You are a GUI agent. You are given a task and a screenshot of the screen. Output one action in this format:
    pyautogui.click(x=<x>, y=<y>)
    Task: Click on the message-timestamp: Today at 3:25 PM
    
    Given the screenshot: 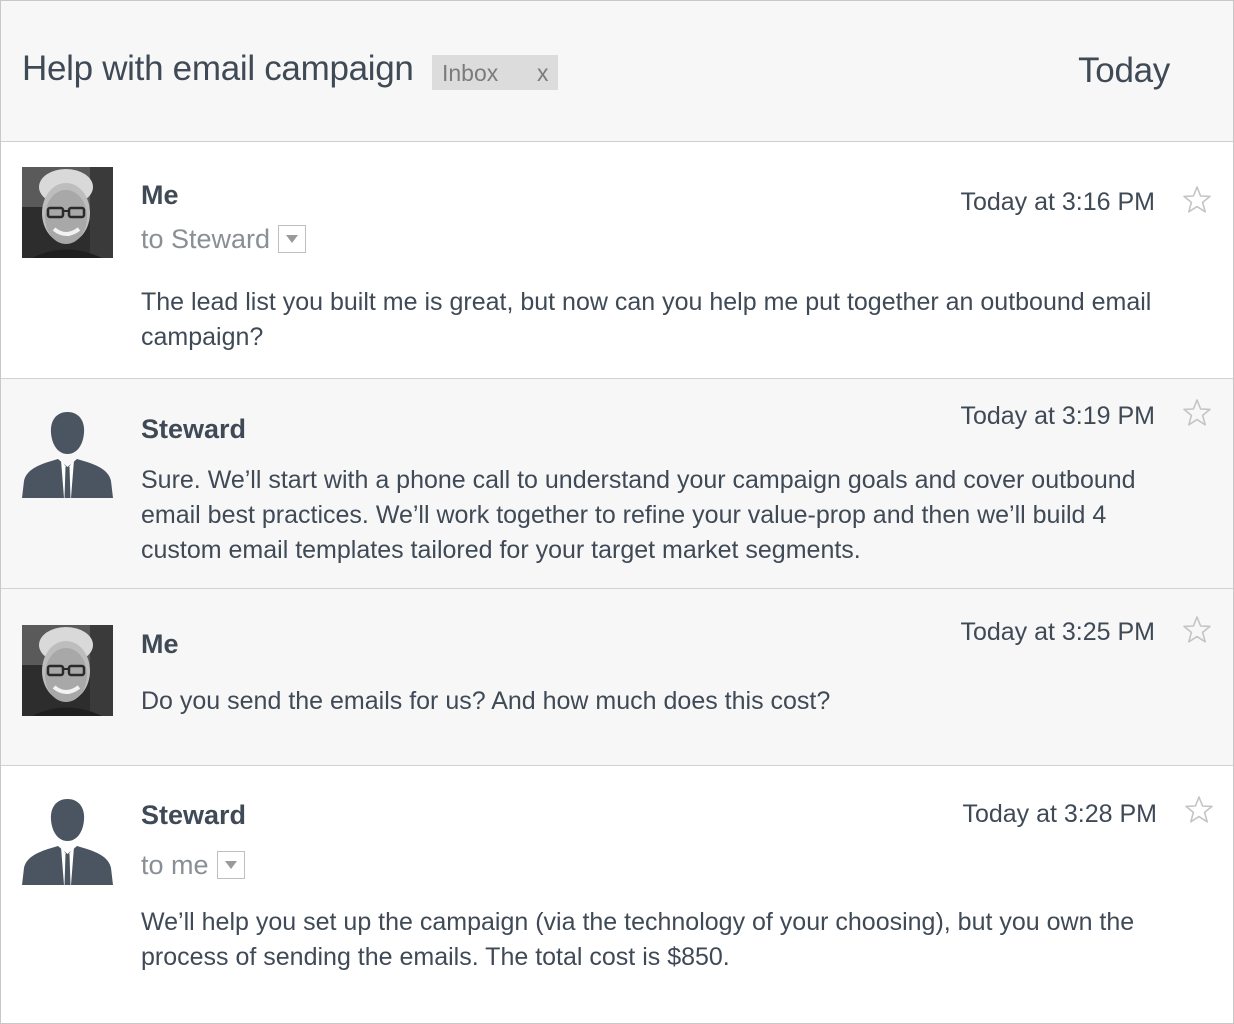 What is the action you would take?
    pyautogui.click(x=1057, y=632)
    